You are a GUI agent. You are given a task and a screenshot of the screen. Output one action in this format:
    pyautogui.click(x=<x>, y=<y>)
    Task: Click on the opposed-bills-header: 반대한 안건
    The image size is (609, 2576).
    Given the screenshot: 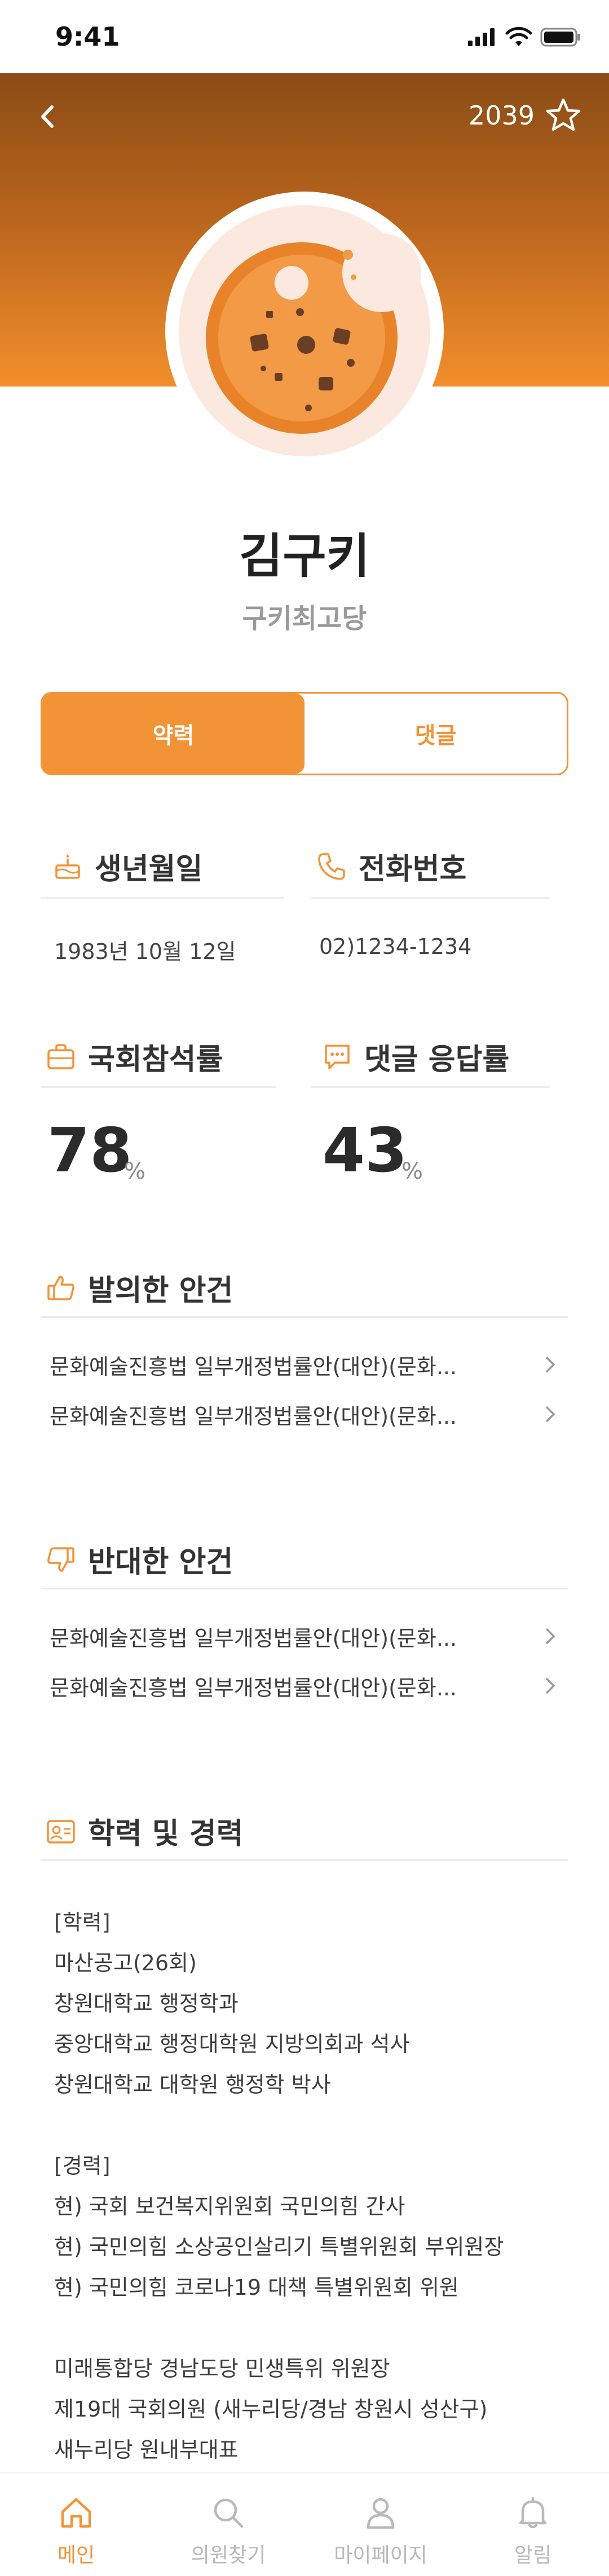 What is the action you would take?
    pyautogui.click(x=139, y=1559)
    